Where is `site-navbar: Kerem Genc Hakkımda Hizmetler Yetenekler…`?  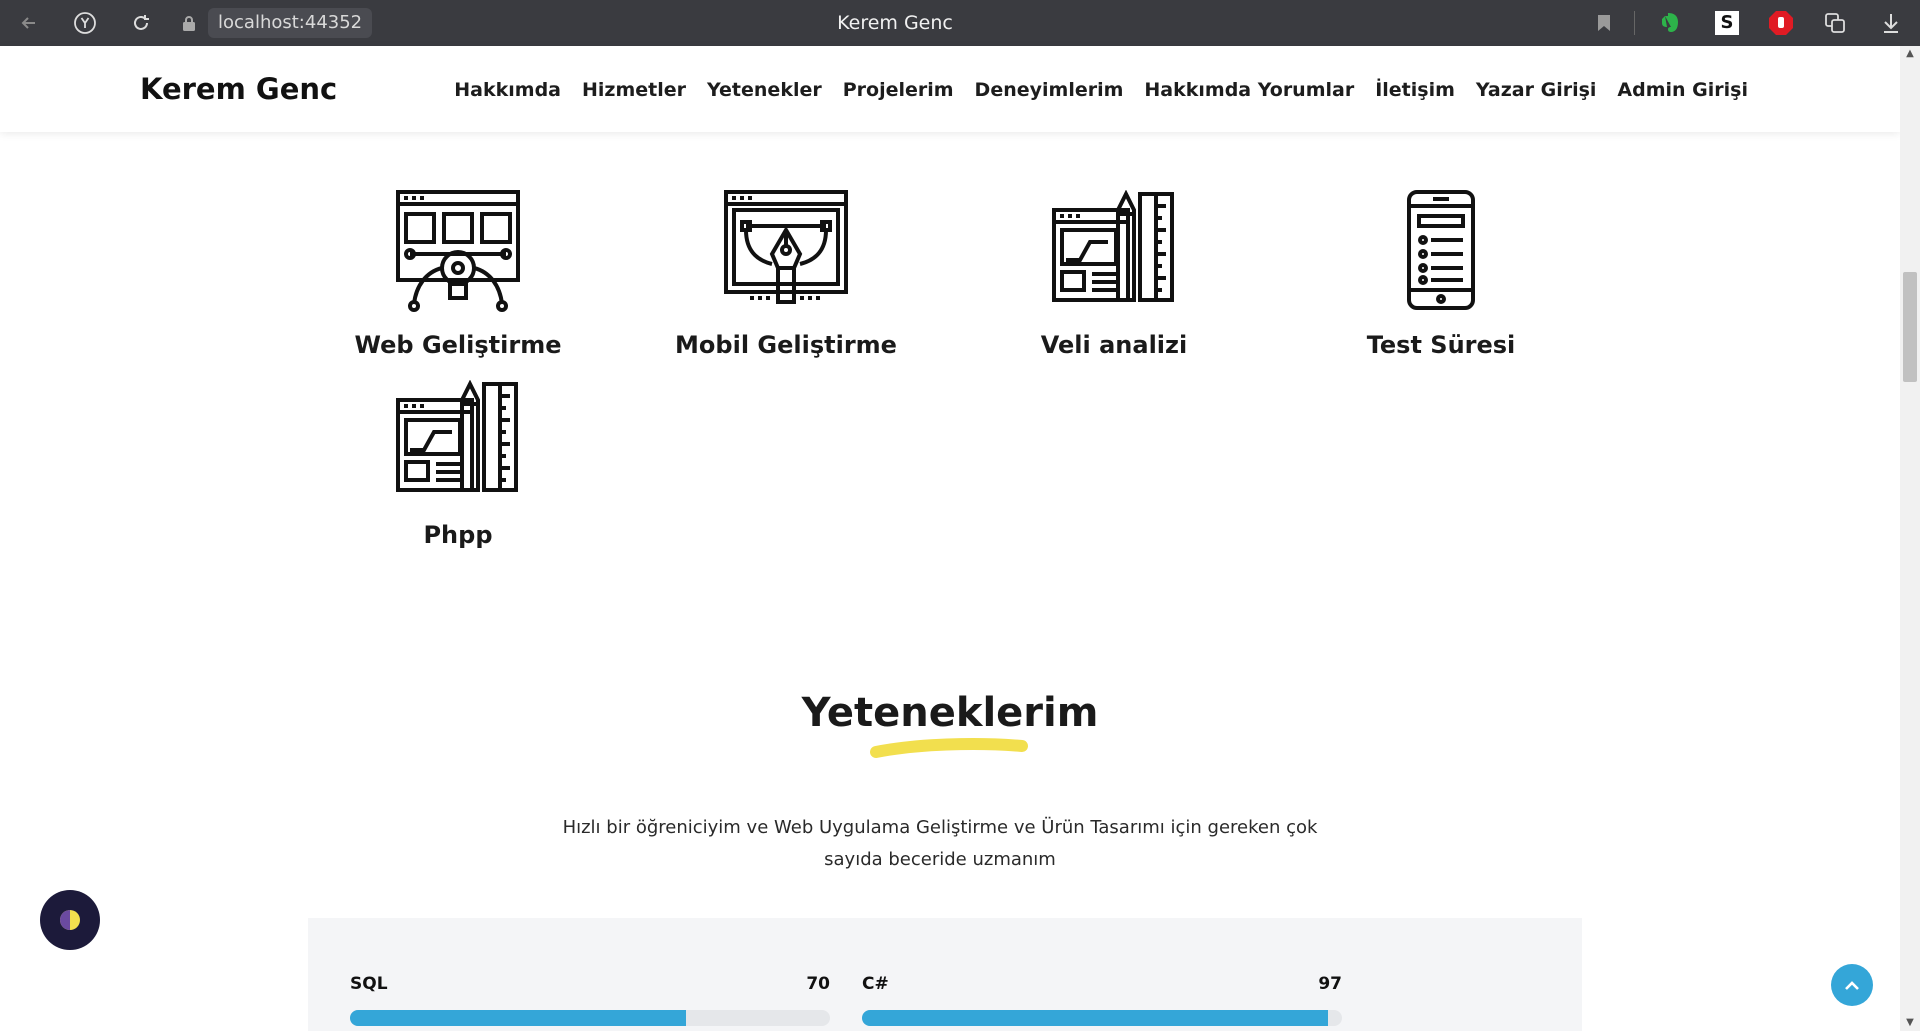 site-navbar: Kerem Genc Hakkımda Hizmetler Yetenekler… is located at coordinates (950, 89).